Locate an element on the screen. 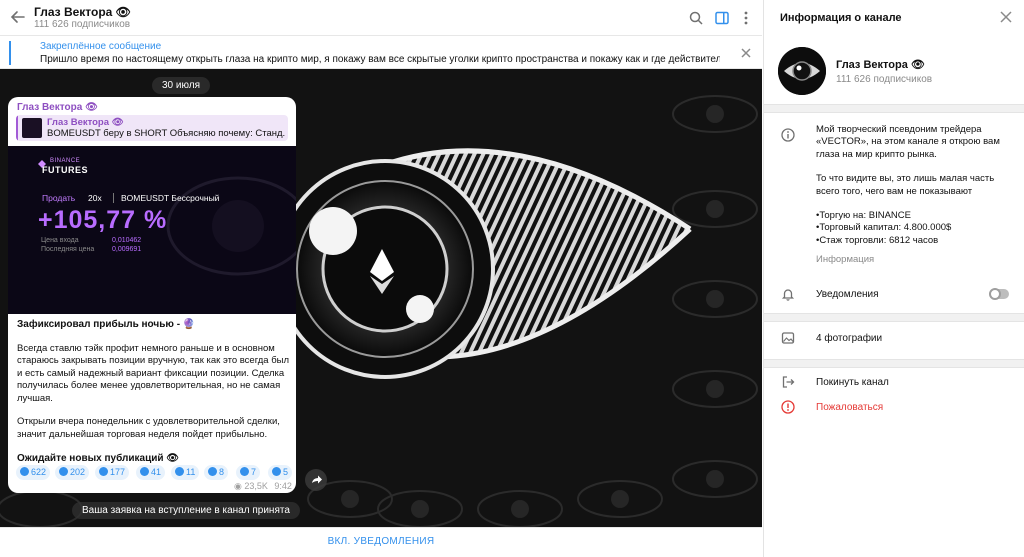  reaction-count: 11 is located at coordinates (191, 472).